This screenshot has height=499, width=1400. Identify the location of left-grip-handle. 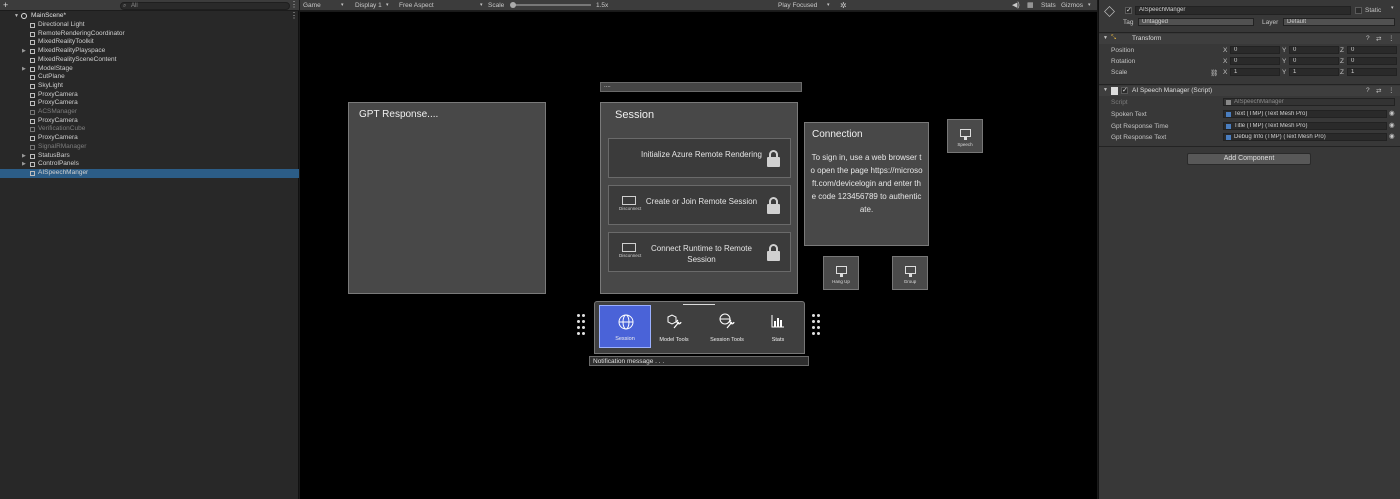
(582, 327).